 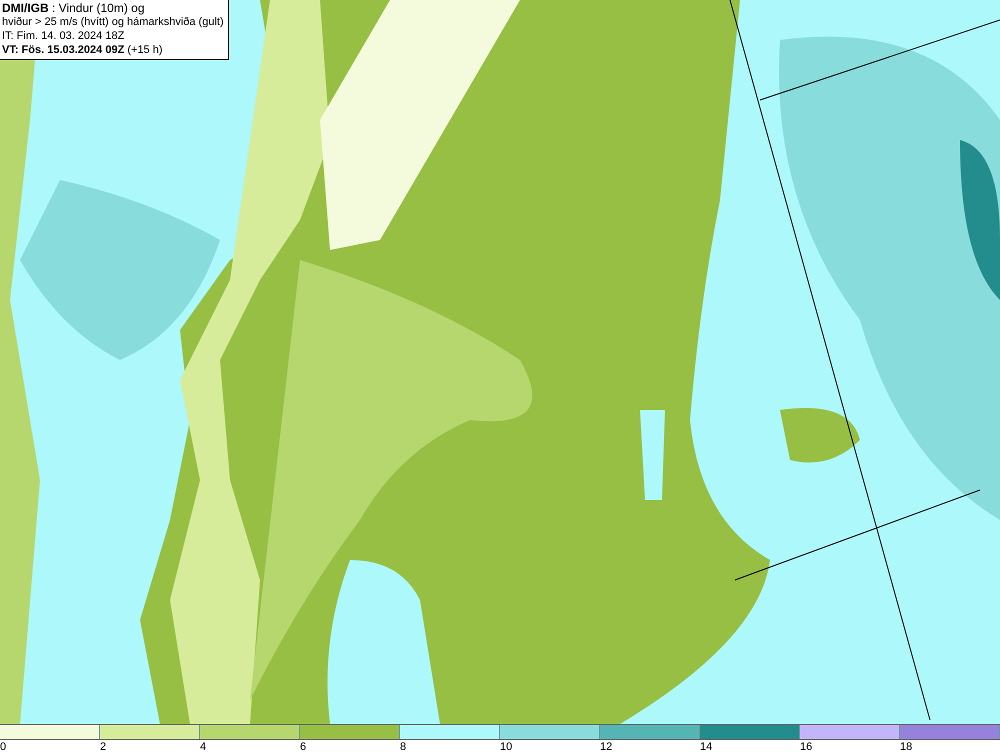 What do you see at coordinates (506, 746) in the screenshot?
I see `legend-label: 10` at bounding box center [506, 746].